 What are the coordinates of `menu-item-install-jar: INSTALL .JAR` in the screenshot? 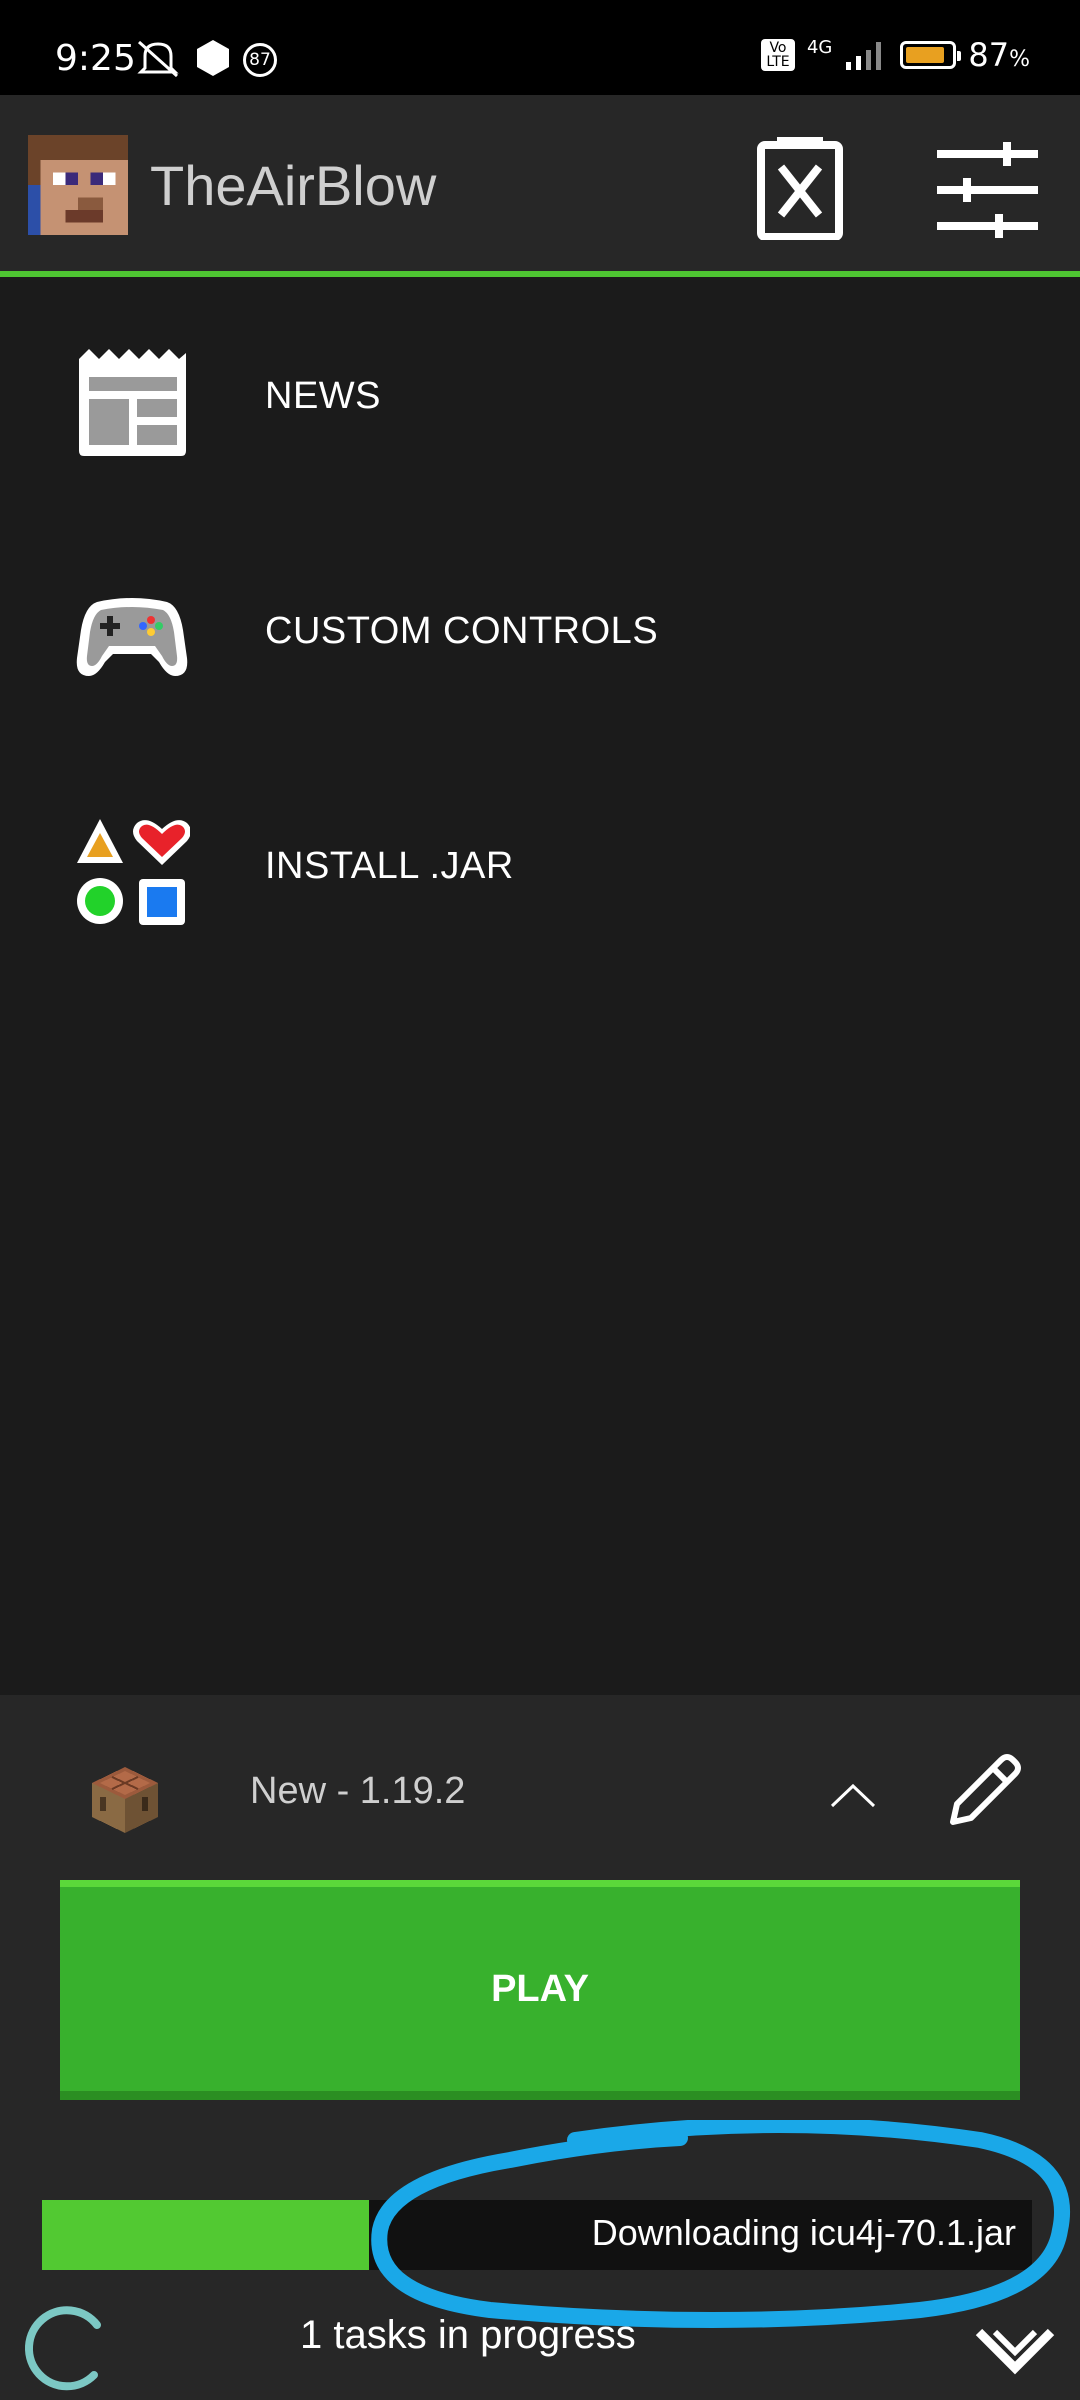 It's located at (540, 870).